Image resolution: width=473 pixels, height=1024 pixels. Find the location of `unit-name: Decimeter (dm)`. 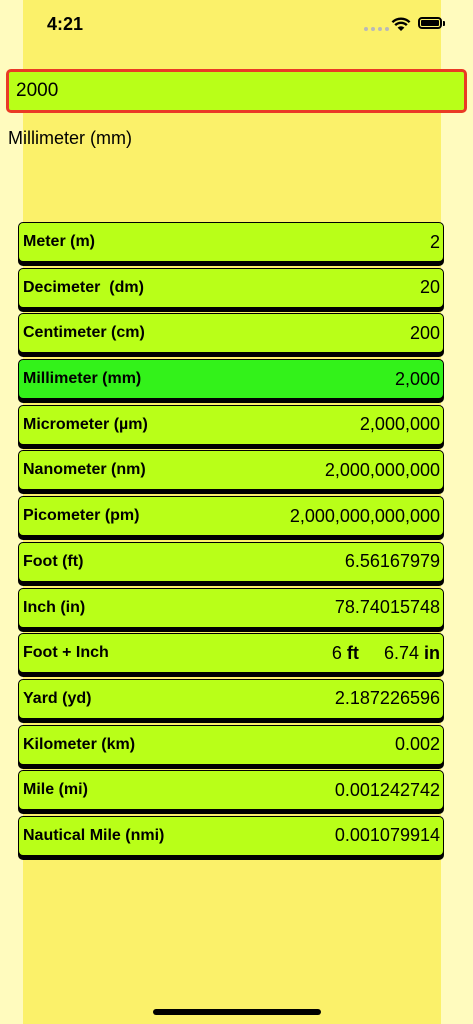

unit-name: Decimeter (dm) is located at coordinates (83, 287).